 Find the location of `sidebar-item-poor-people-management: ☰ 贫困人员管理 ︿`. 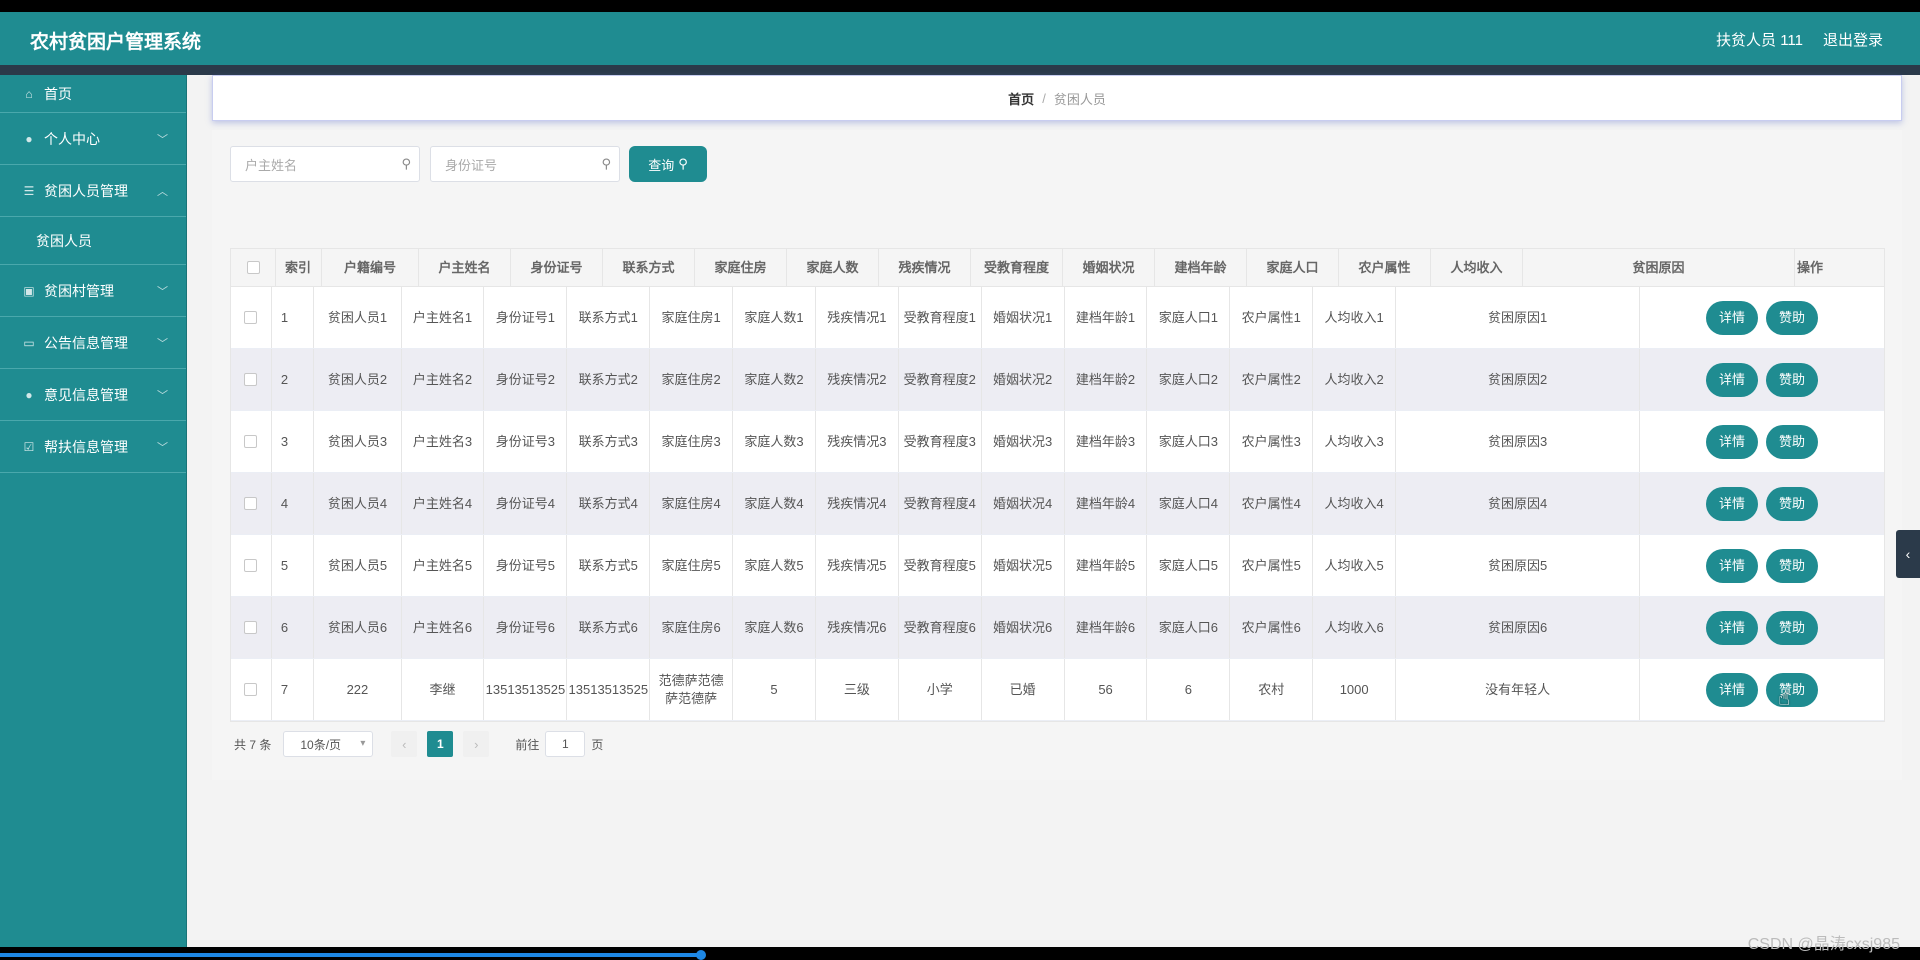

sidebar-item-poor-people-management: ☰ 贫困人员管理 ︿ is located at coordinates (93, 191).